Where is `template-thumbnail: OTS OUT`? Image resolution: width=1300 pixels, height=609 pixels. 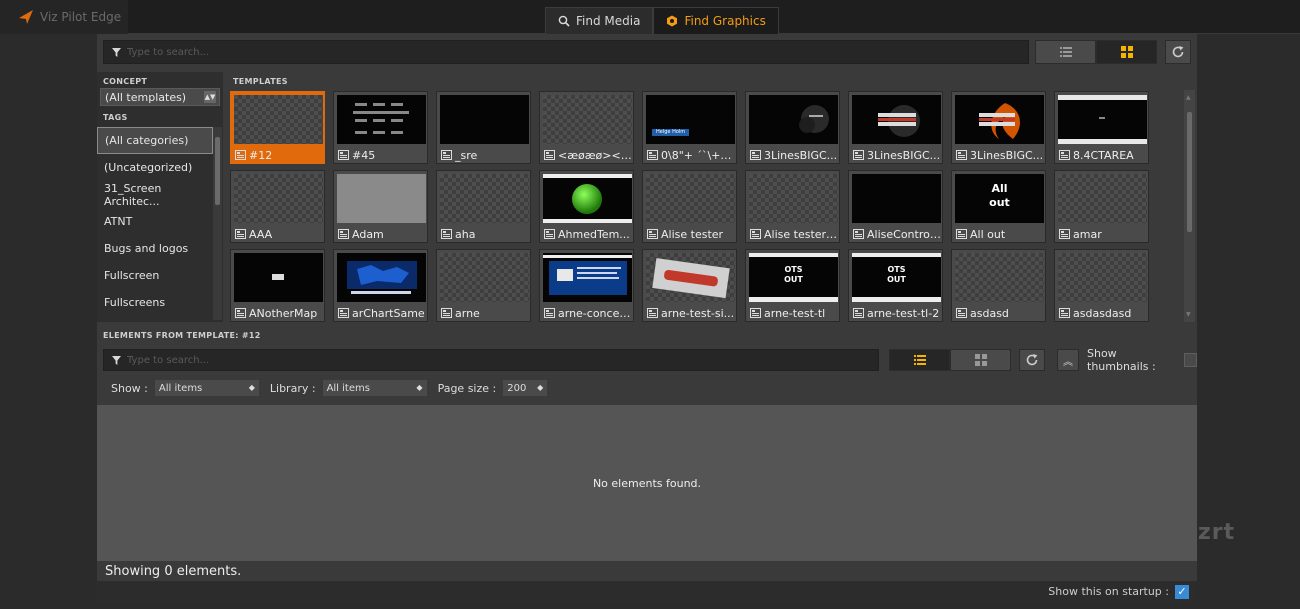 template-thumbnail: OTS OUT is located at coordinates (896, 277).